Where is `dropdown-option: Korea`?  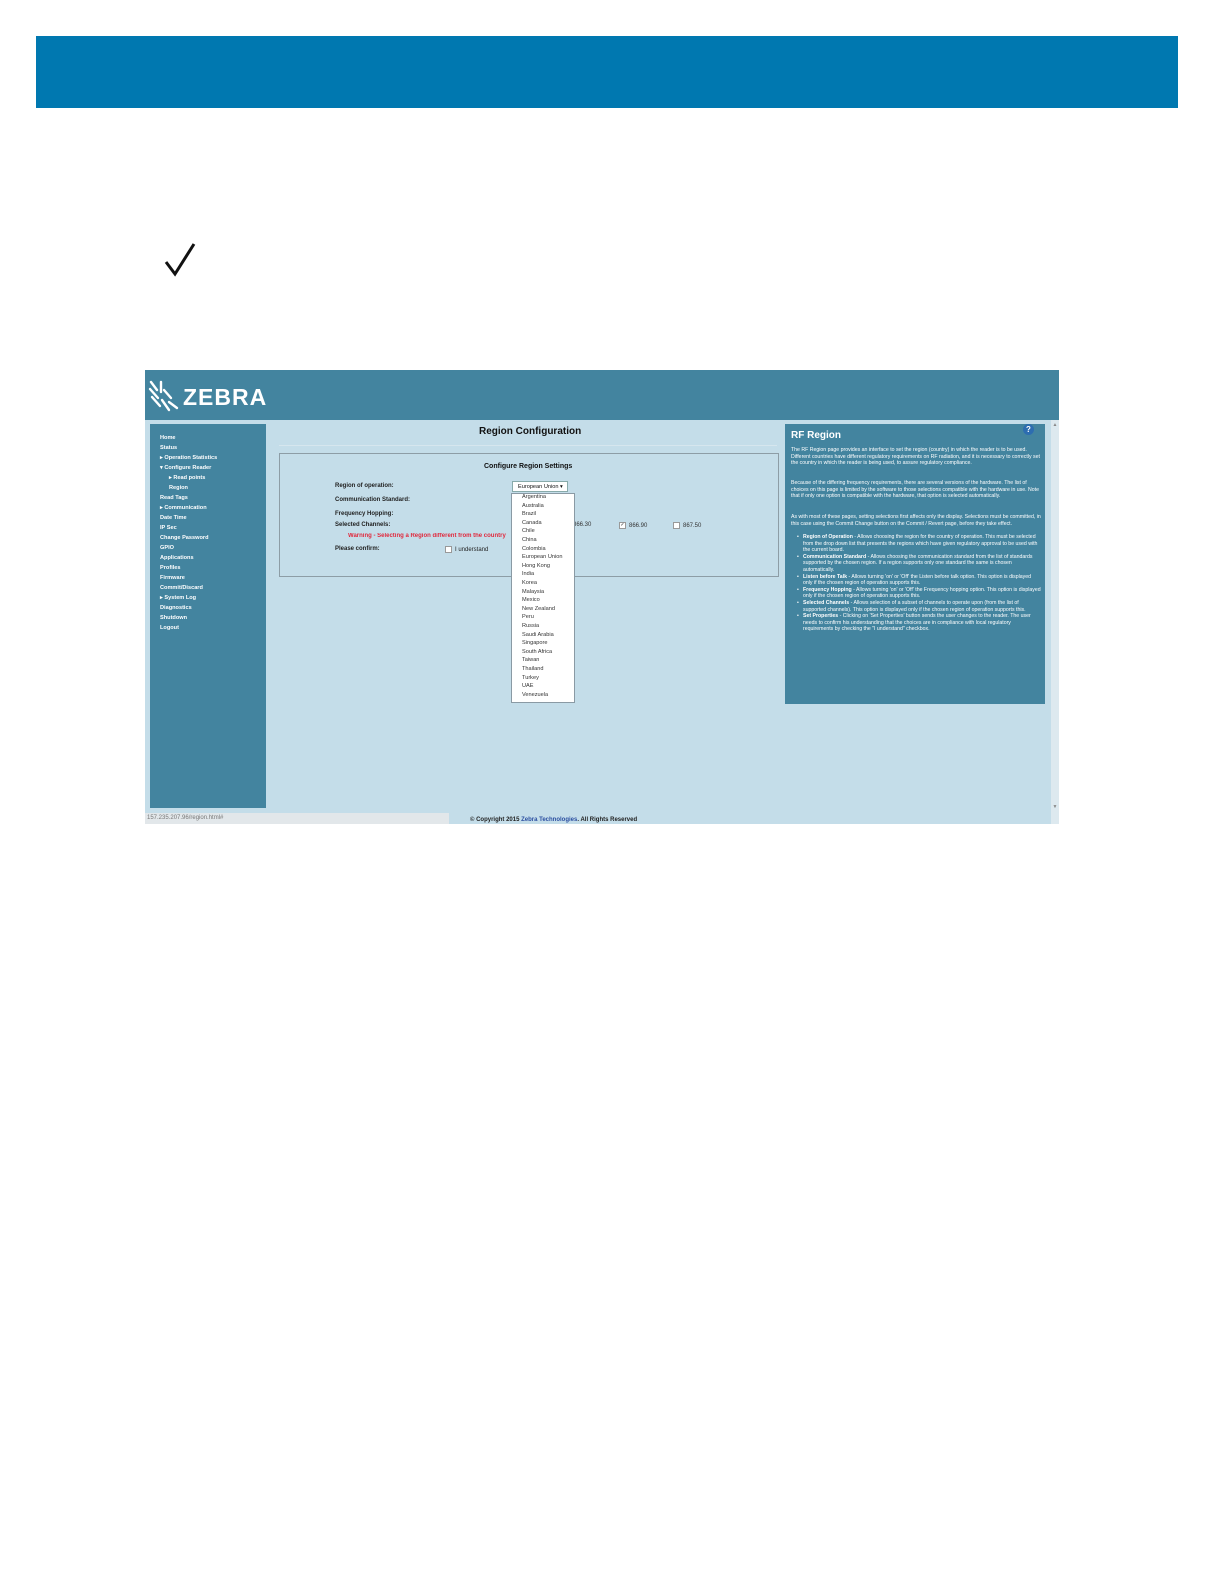
dropdown-option: Korea is located at coordinates (529, 583).